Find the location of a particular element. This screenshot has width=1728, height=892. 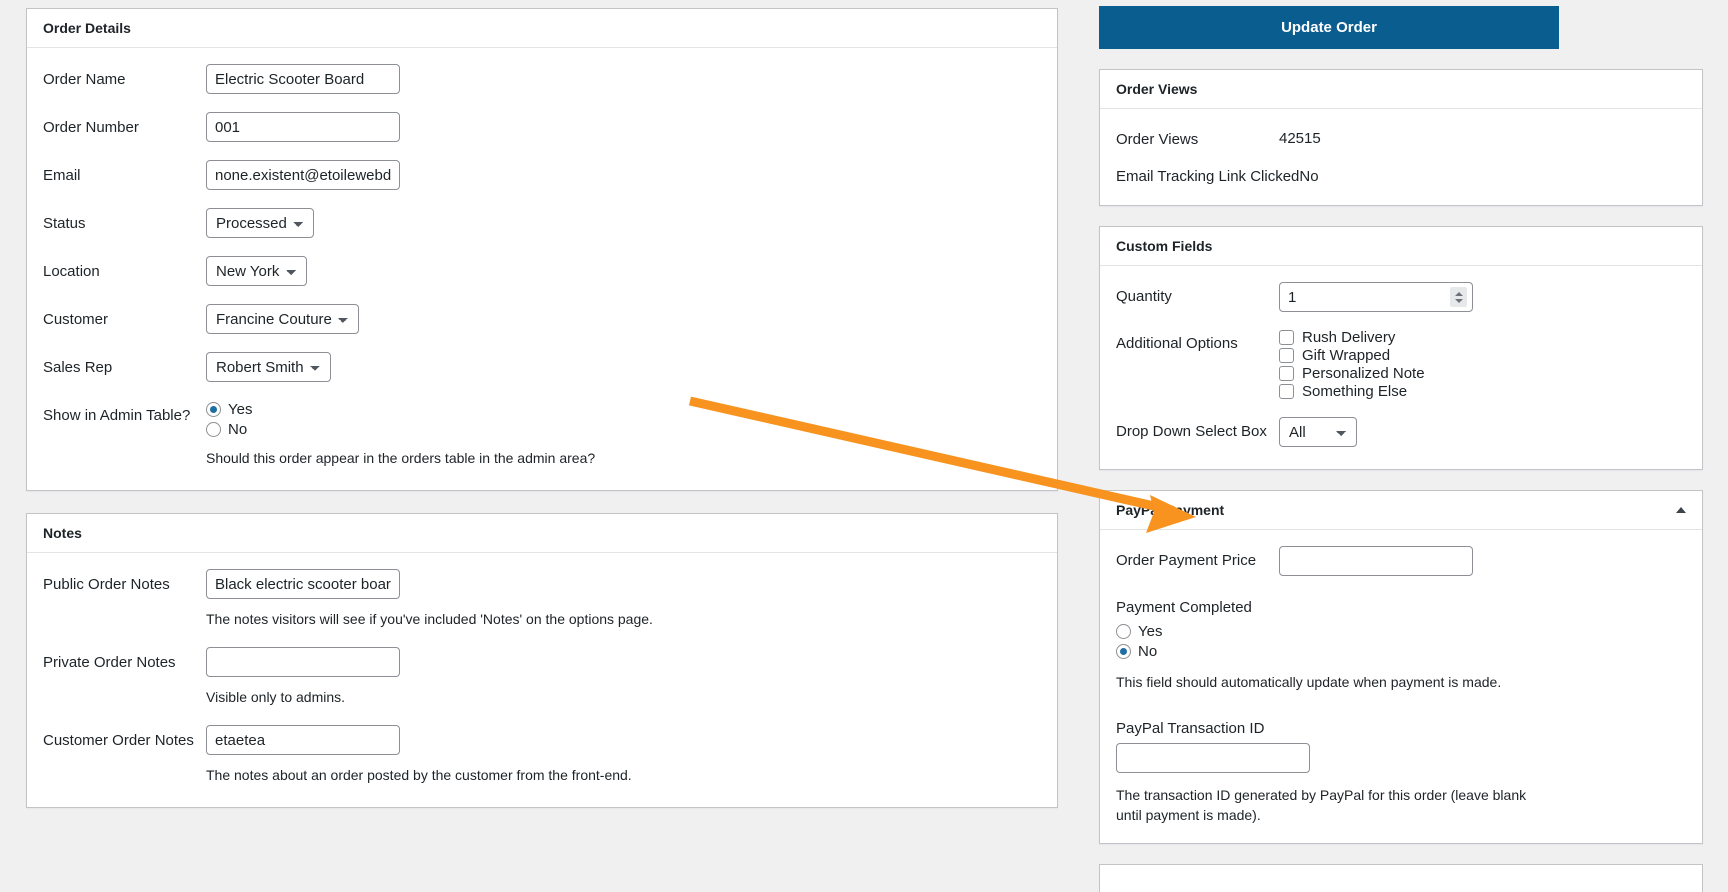

order-views-count-value: 42515 is located at coordinates (1300, 138).